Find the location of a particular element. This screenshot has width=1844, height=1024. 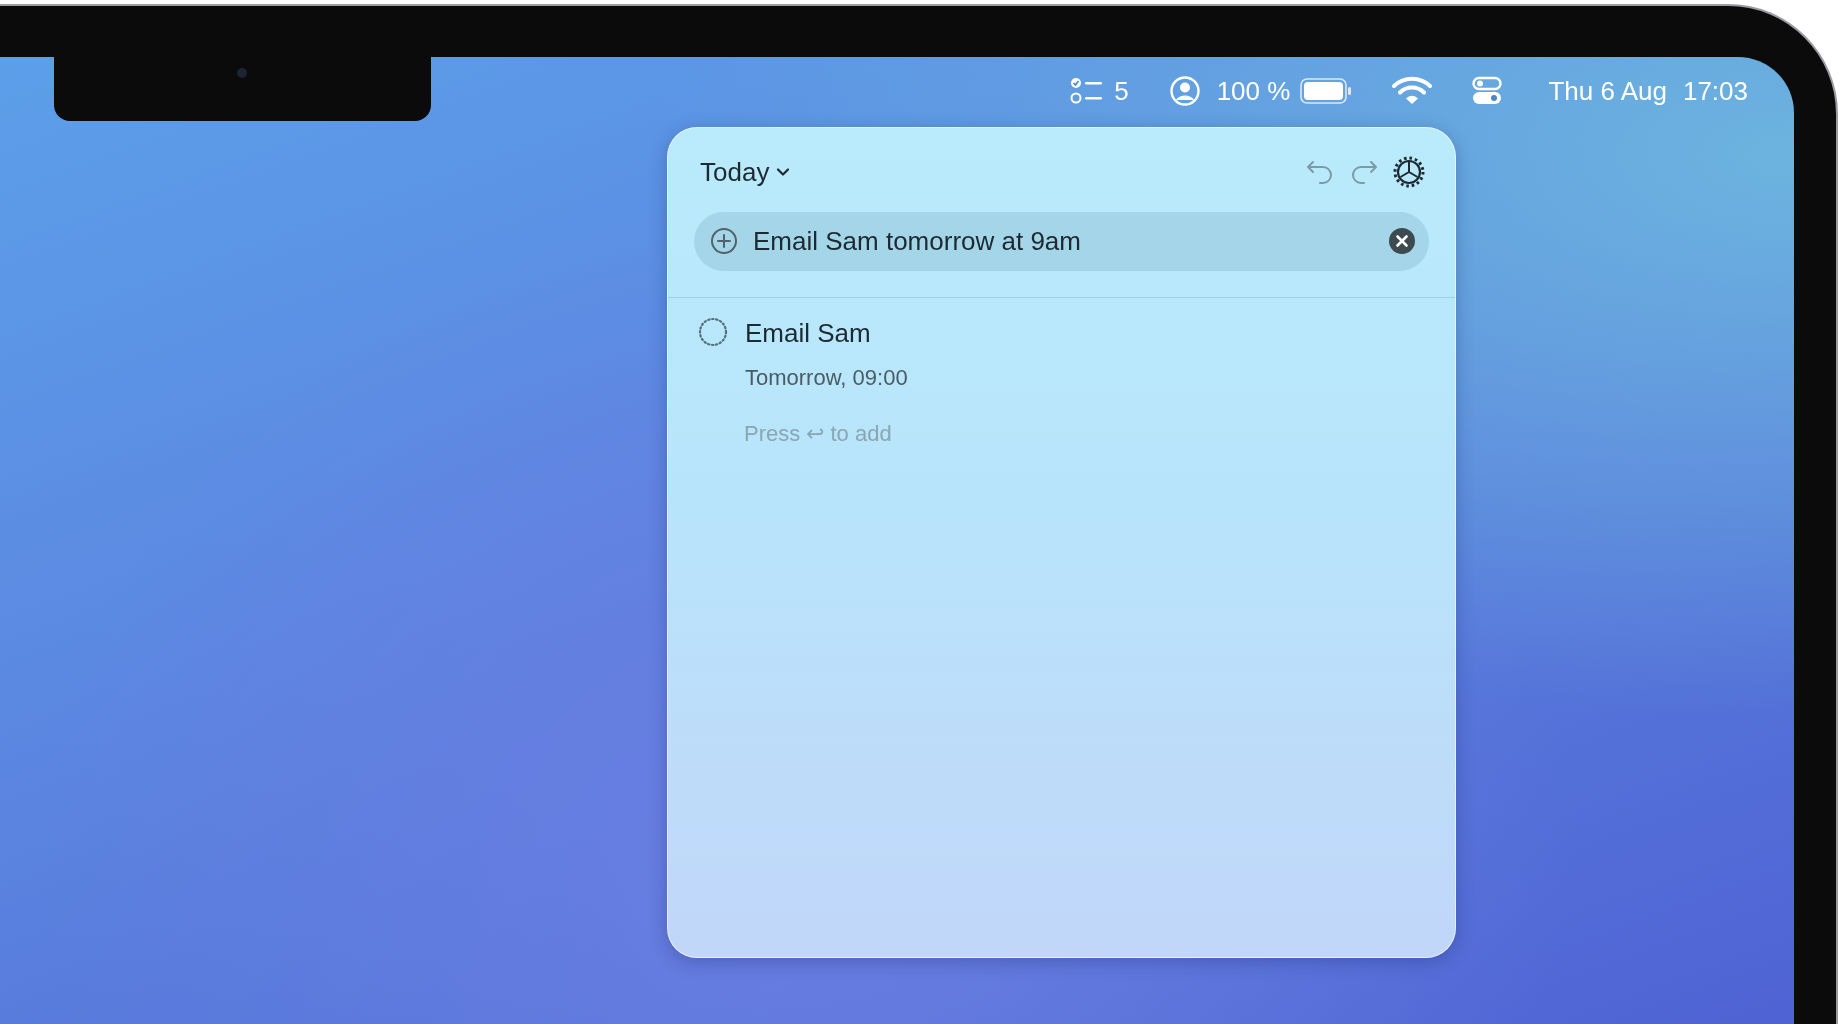

reminders-count: 5 is located at coordinates (1121, 91).